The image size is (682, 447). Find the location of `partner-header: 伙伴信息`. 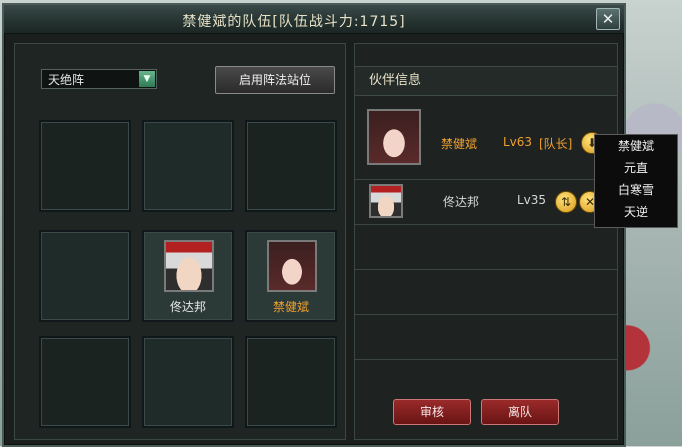

partner-header: 伙伴信息 is located at coordinates (486, 81).